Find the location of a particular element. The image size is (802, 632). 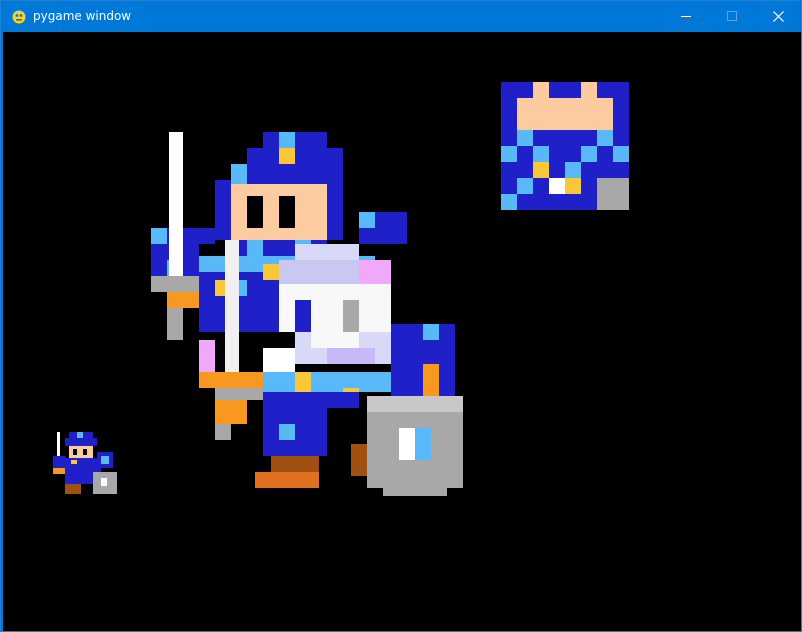

hero-head-crop-tile is located at coordinates (565, 146).